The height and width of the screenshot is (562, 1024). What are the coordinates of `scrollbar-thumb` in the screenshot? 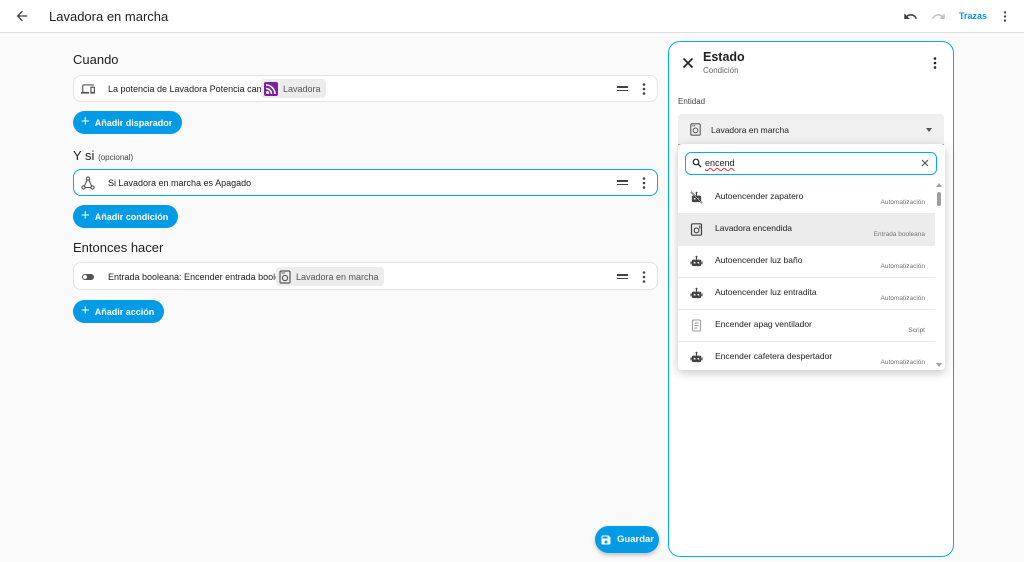 It's located at (939, 199).